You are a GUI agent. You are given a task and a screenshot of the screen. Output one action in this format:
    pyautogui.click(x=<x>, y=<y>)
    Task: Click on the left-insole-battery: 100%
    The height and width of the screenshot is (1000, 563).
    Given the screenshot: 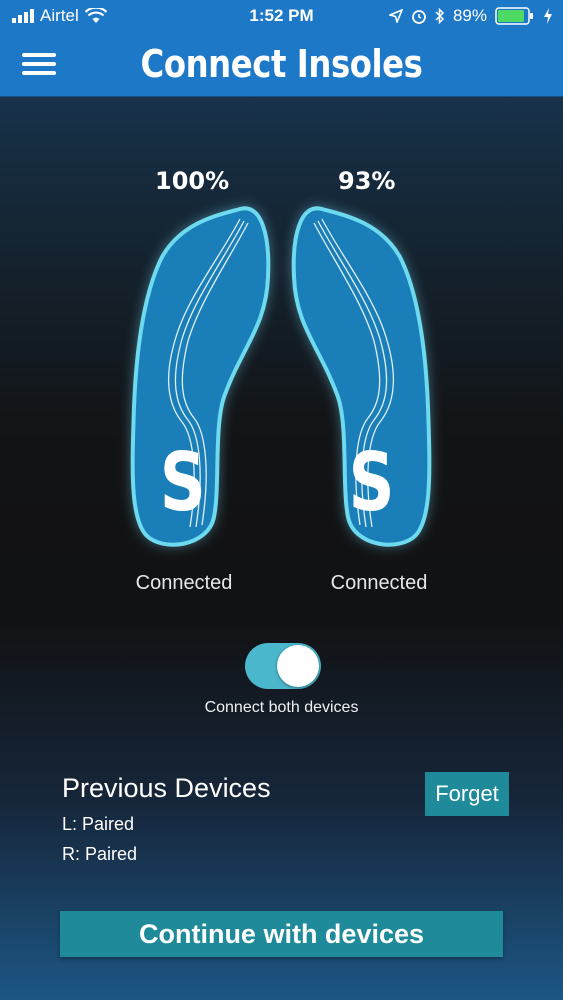 What is the action you would take?
    pyautogui.click(x=192, y=181)
    